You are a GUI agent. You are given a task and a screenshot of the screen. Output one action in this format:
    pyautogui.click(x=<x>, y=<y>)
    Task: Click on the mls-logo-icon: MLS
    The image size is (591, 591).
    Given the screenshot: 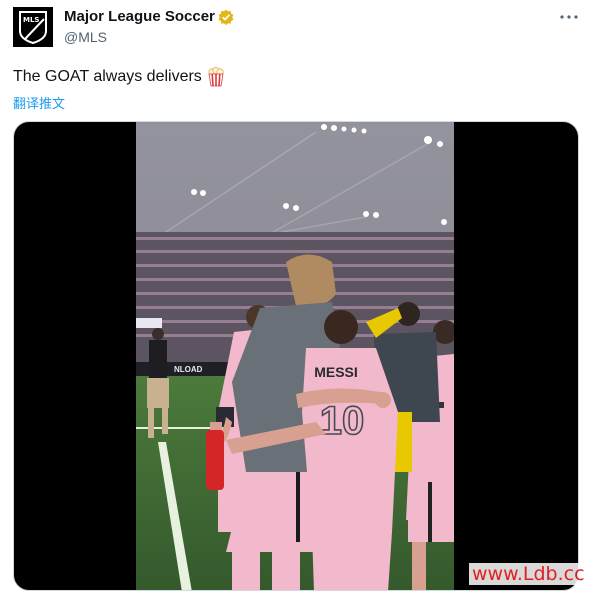 What is the action you would take?
    pyautogui.click(x=33, y=27)
    